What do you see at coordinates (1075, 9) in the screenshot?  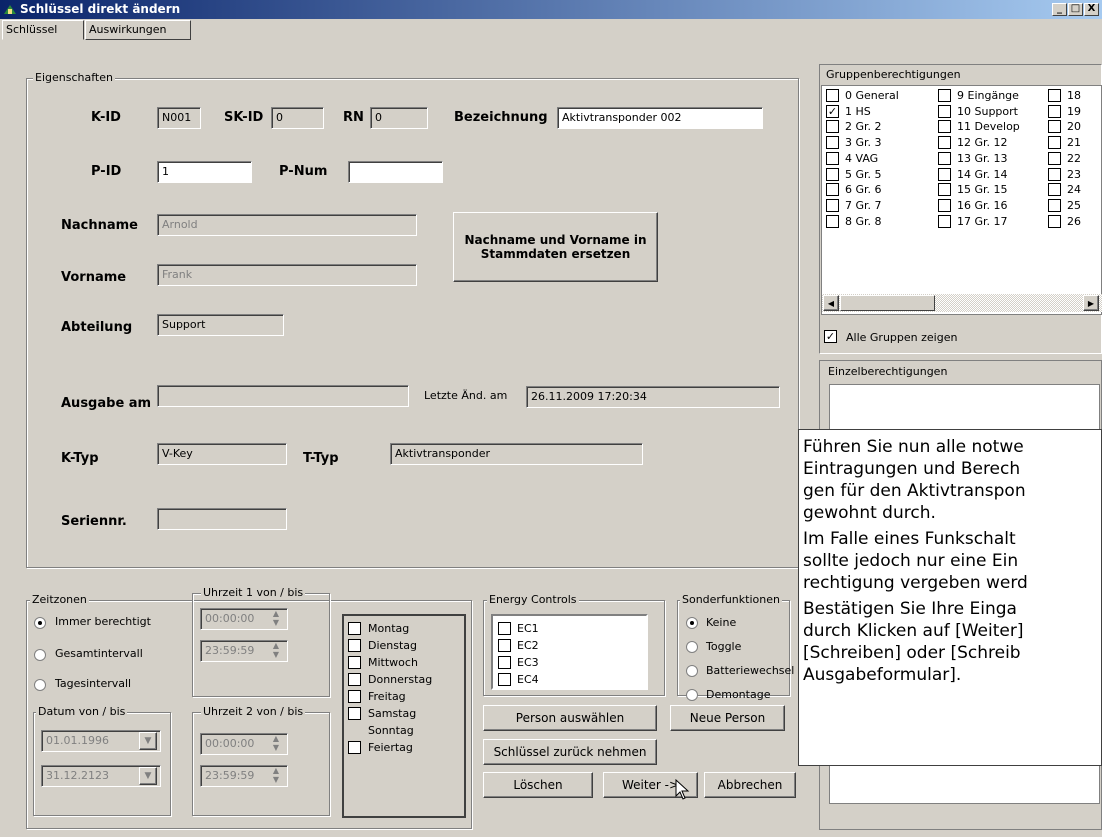 I see `maximize-button: □` at bounding box center [1075, 9].